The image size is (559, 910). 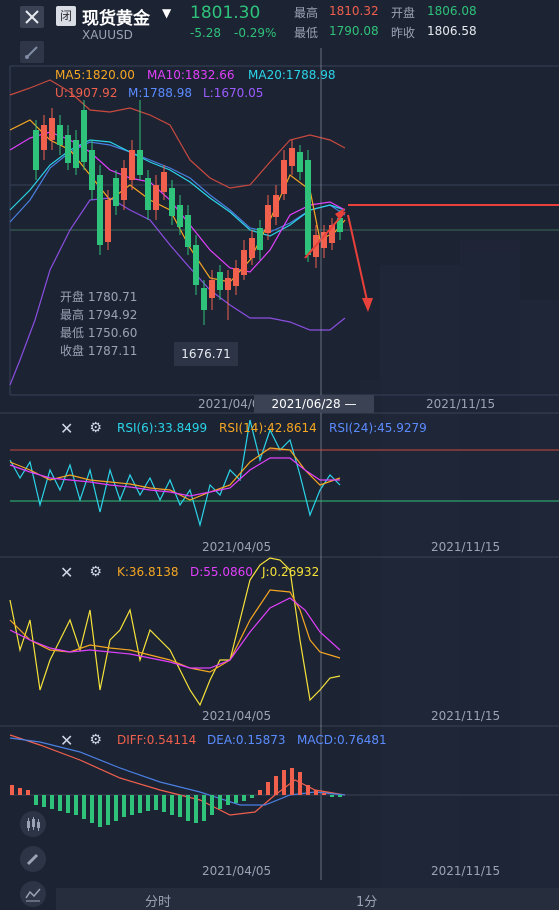 I want to click on main-date-right: 2021/11/15, so click(x=461, y=404).